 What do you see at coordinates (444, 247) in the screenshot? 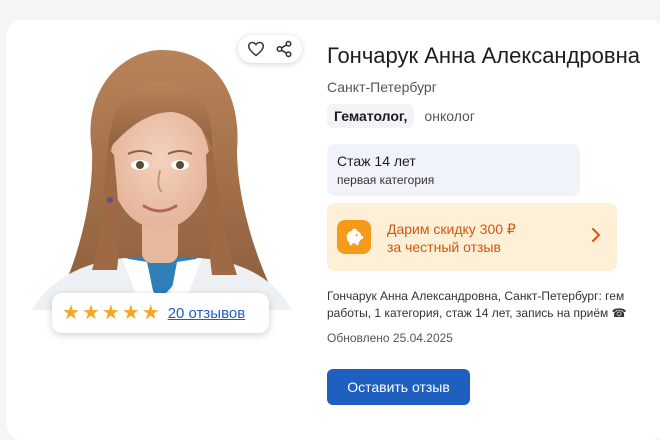
I see `promo-line-2: за честный отзыв` at bounding box center [444, 247].